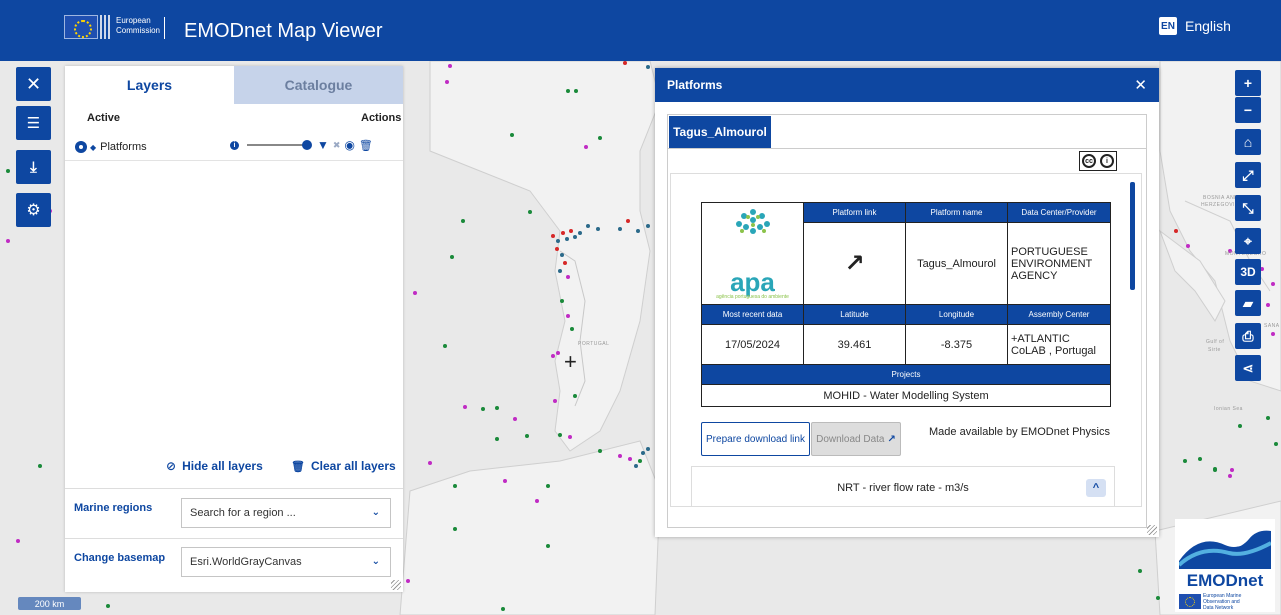  I want to click on emodnet-wordmark: EMODnet, so click(1225, 580).